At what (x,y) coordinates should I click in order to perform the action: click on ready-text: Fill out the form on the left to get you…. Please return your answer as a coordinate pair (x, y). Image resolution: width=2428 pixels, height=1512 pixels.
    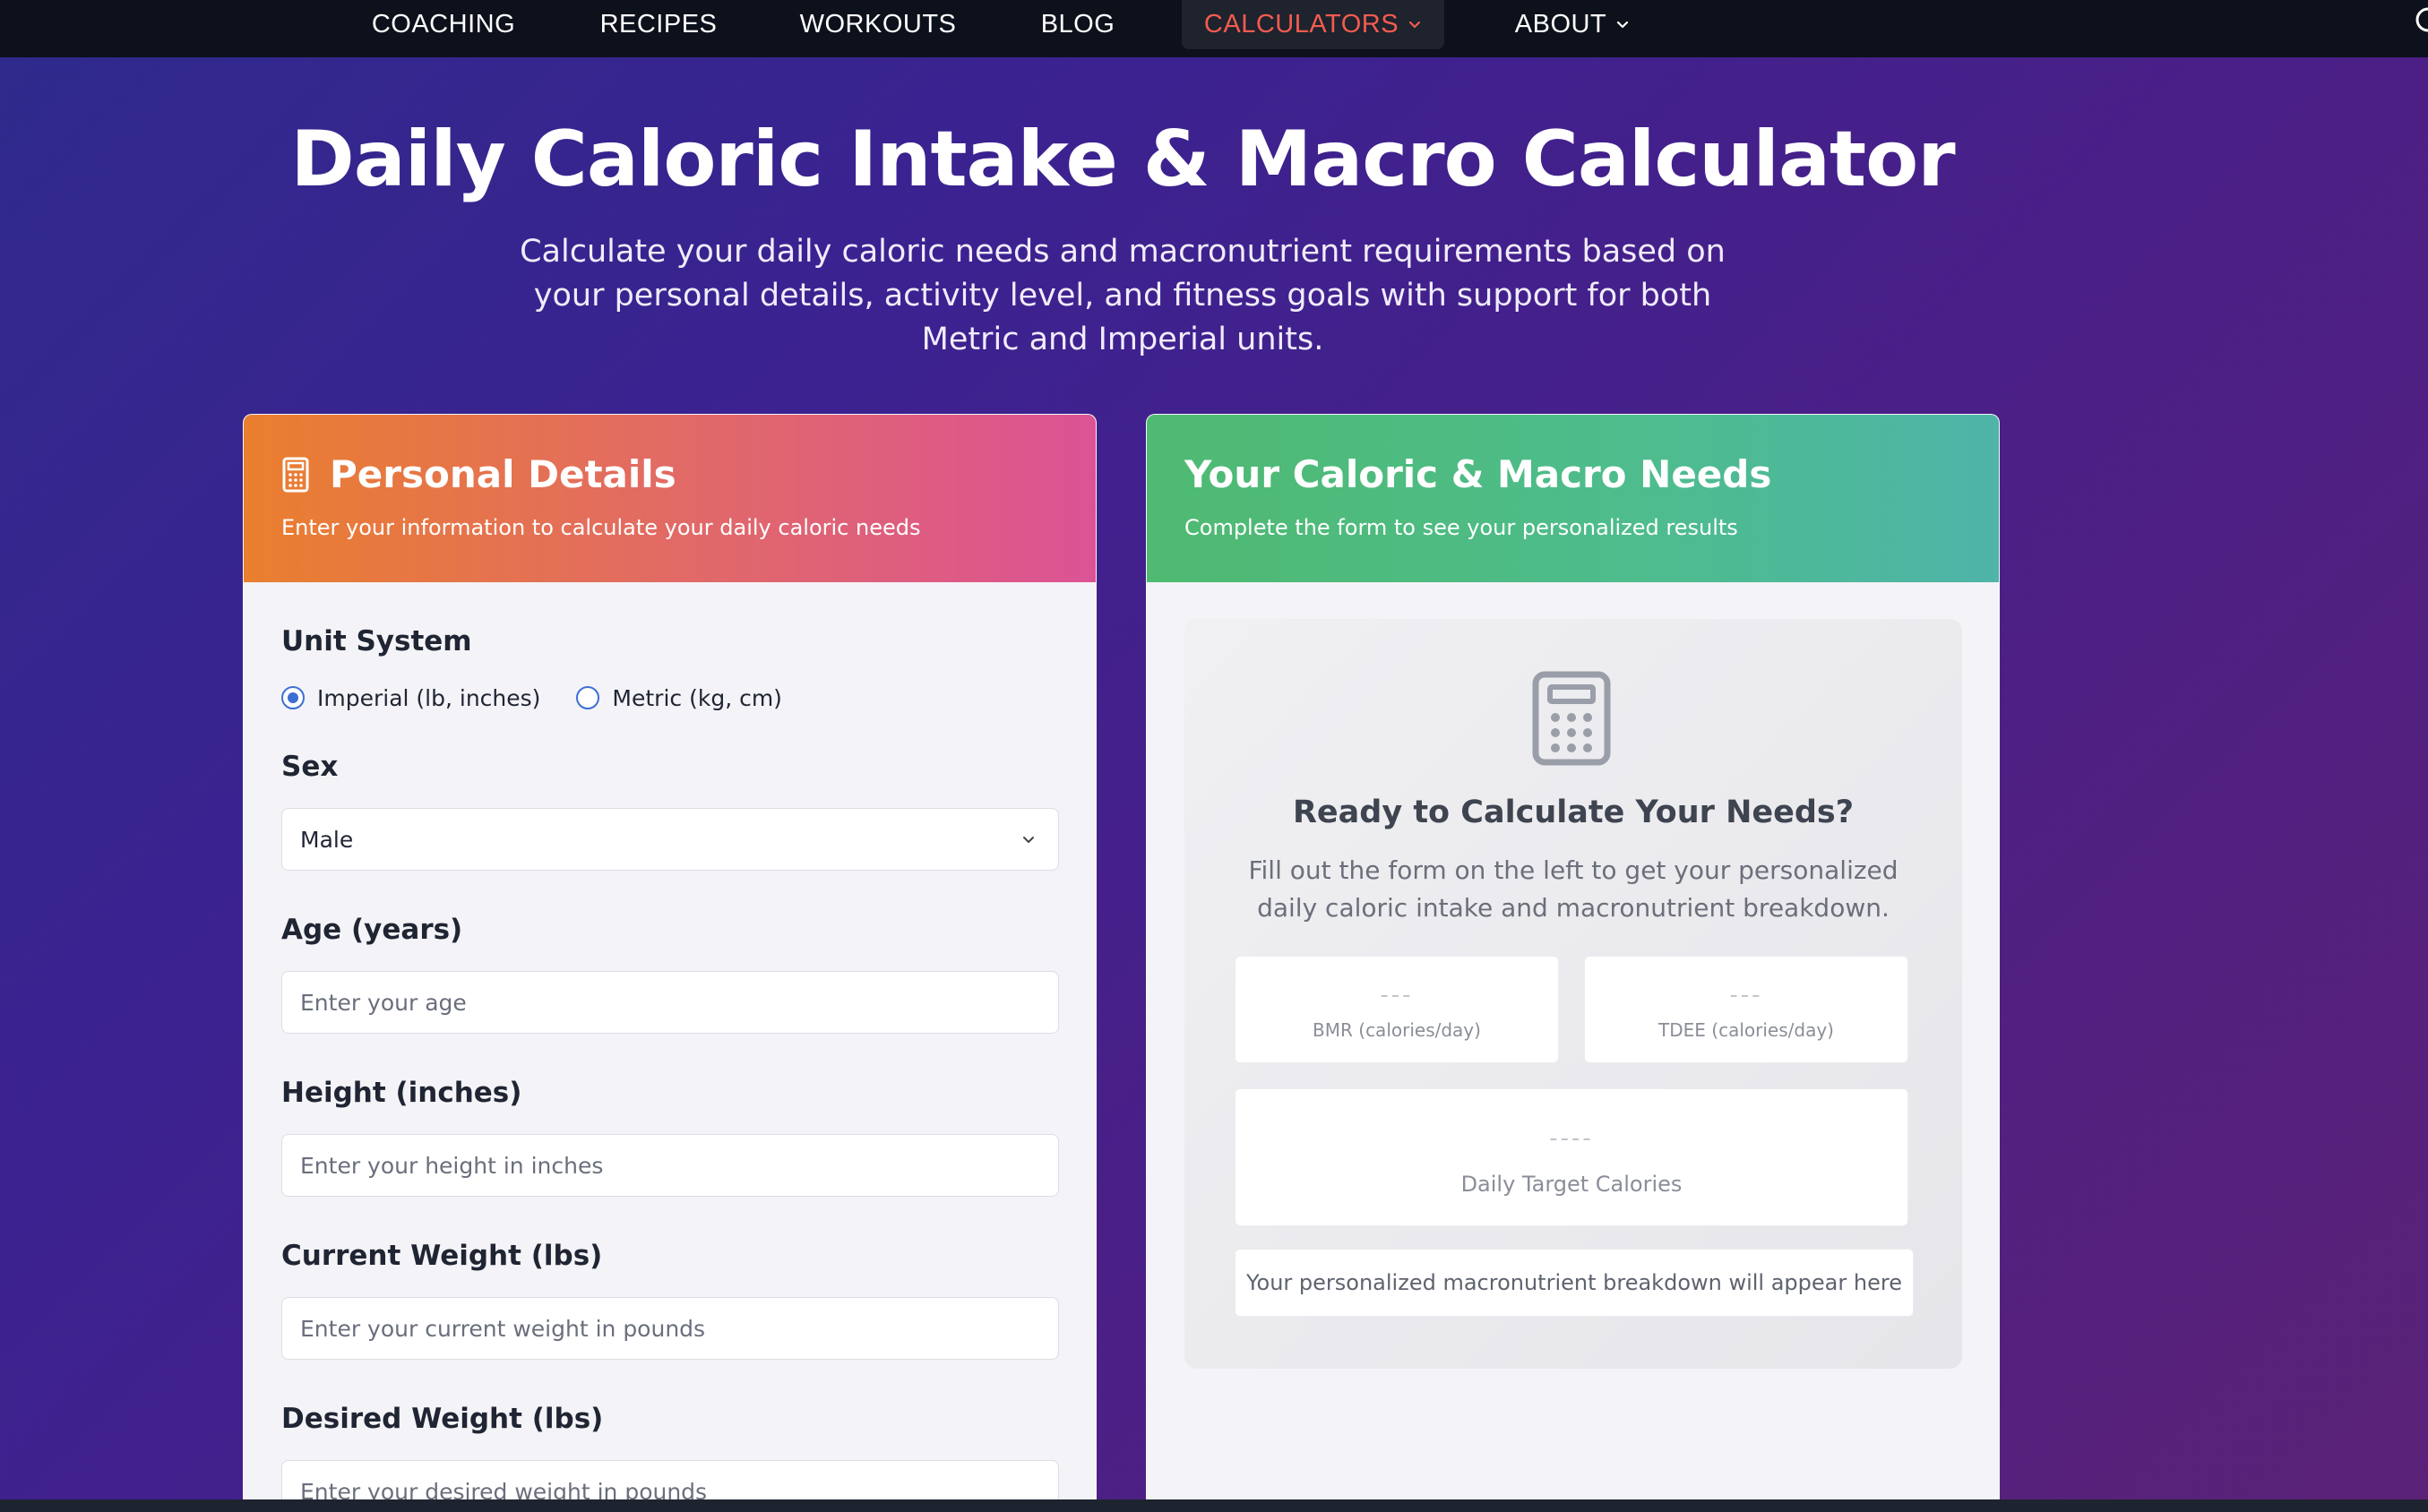
    Looking at the image, I should click on (1573, 889).